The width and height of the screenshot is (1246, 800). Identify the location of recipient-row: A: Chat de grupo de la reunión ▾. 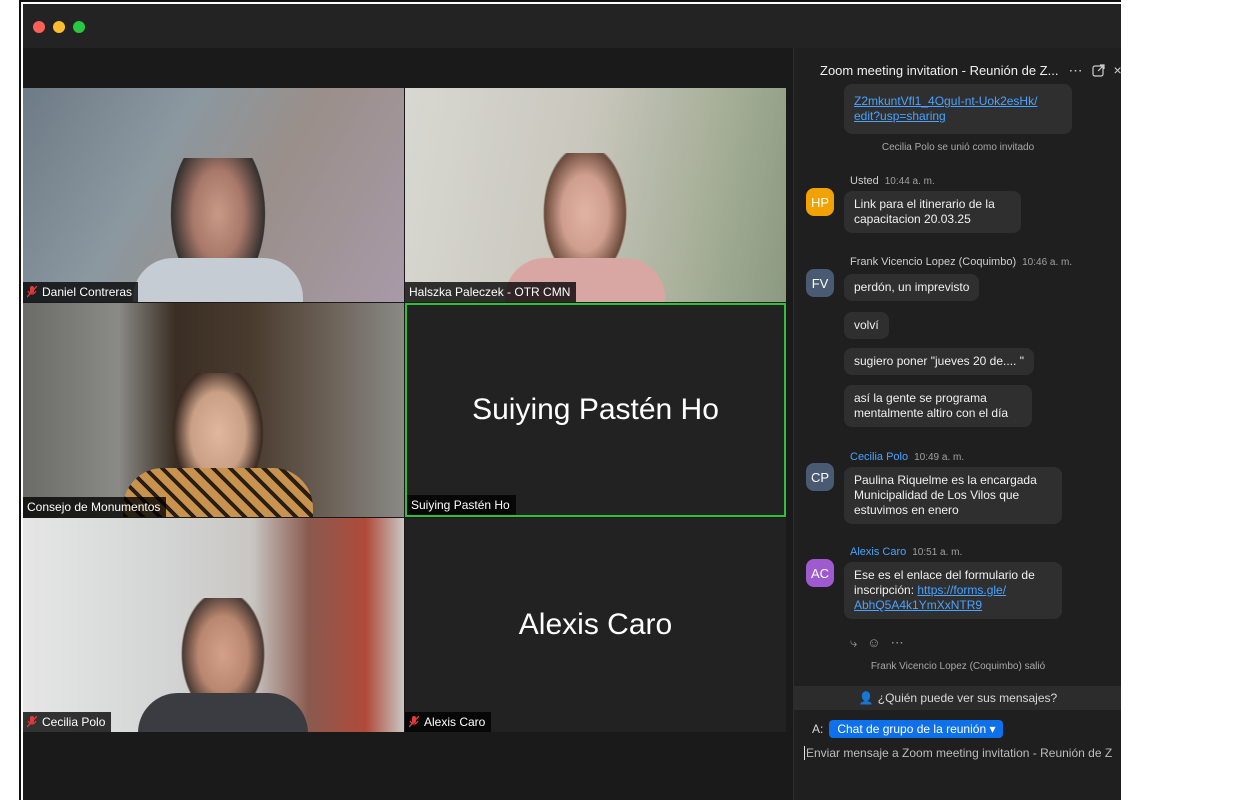
(908, 729).